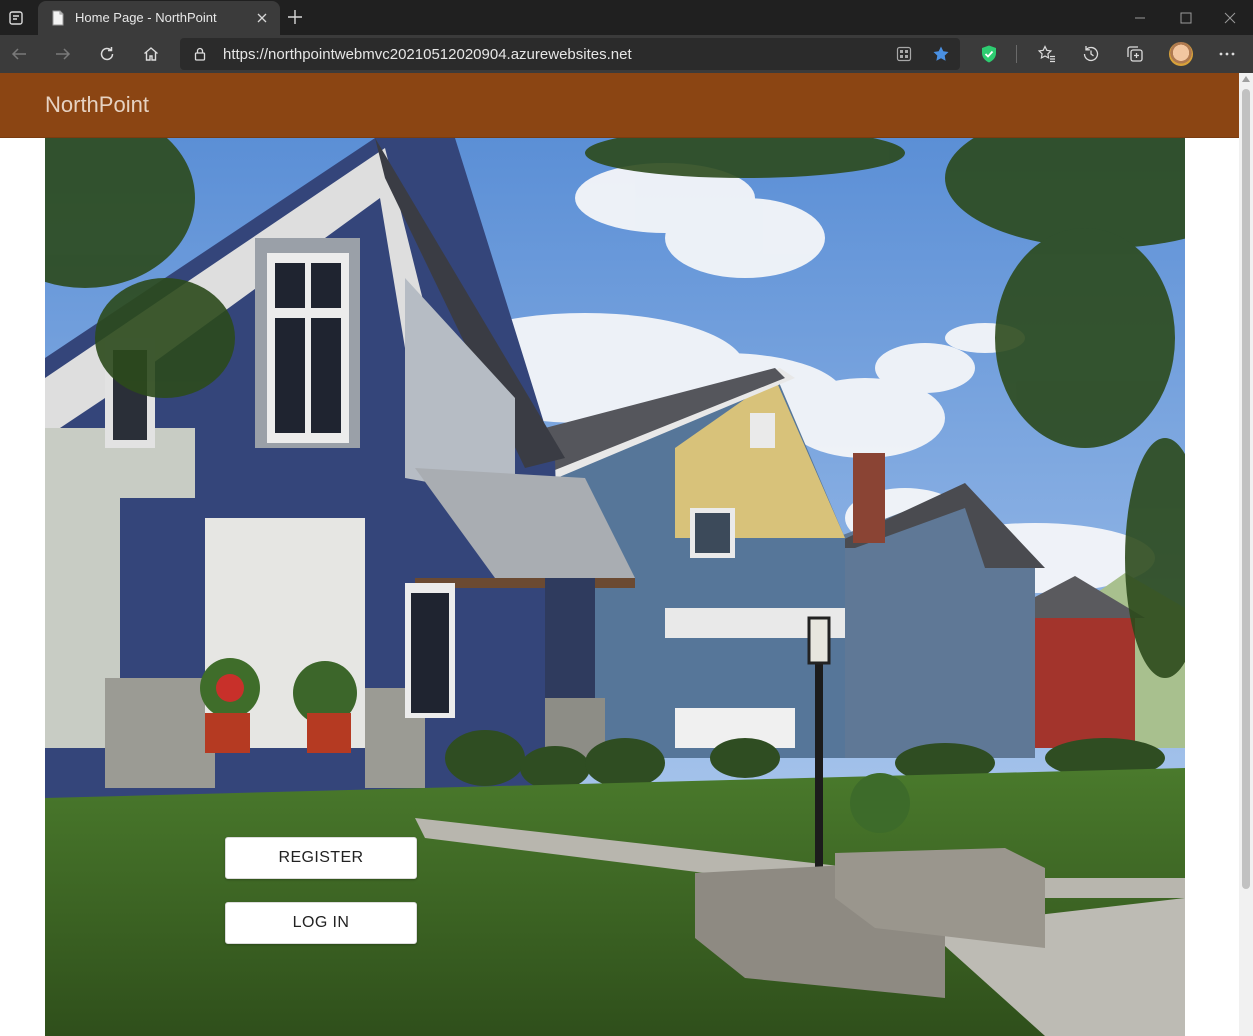  Describe the element at coordinates (151, 54) in the screenshot. I see `home-icon` at that location.